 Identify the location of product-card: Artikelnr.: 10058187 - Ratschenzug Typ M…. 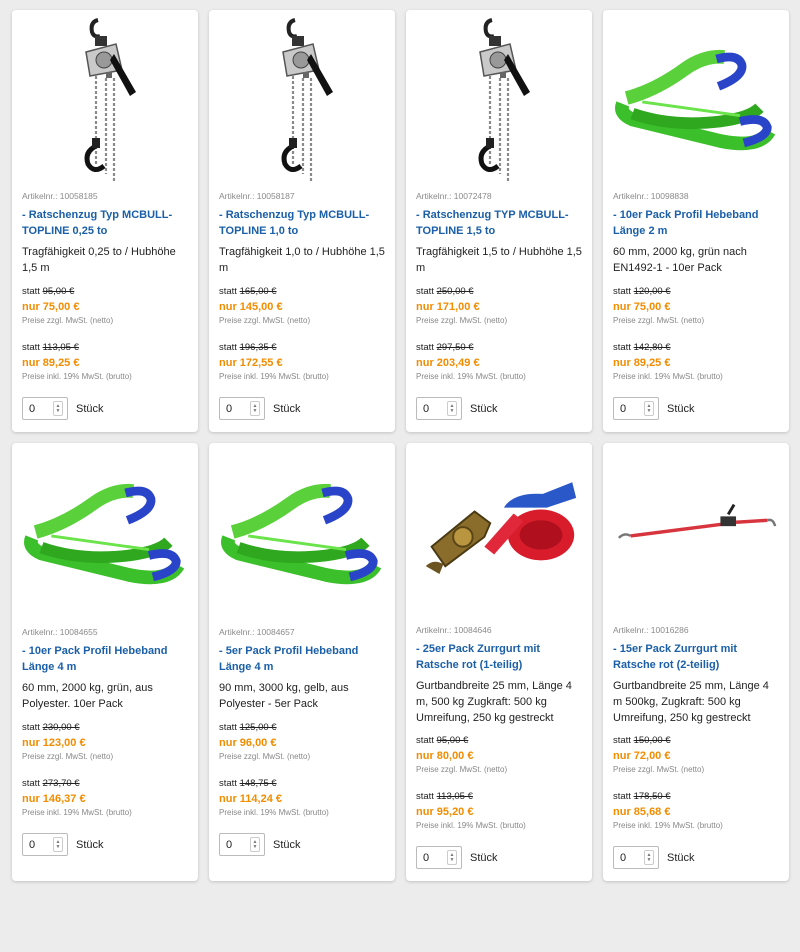
(302, 221).